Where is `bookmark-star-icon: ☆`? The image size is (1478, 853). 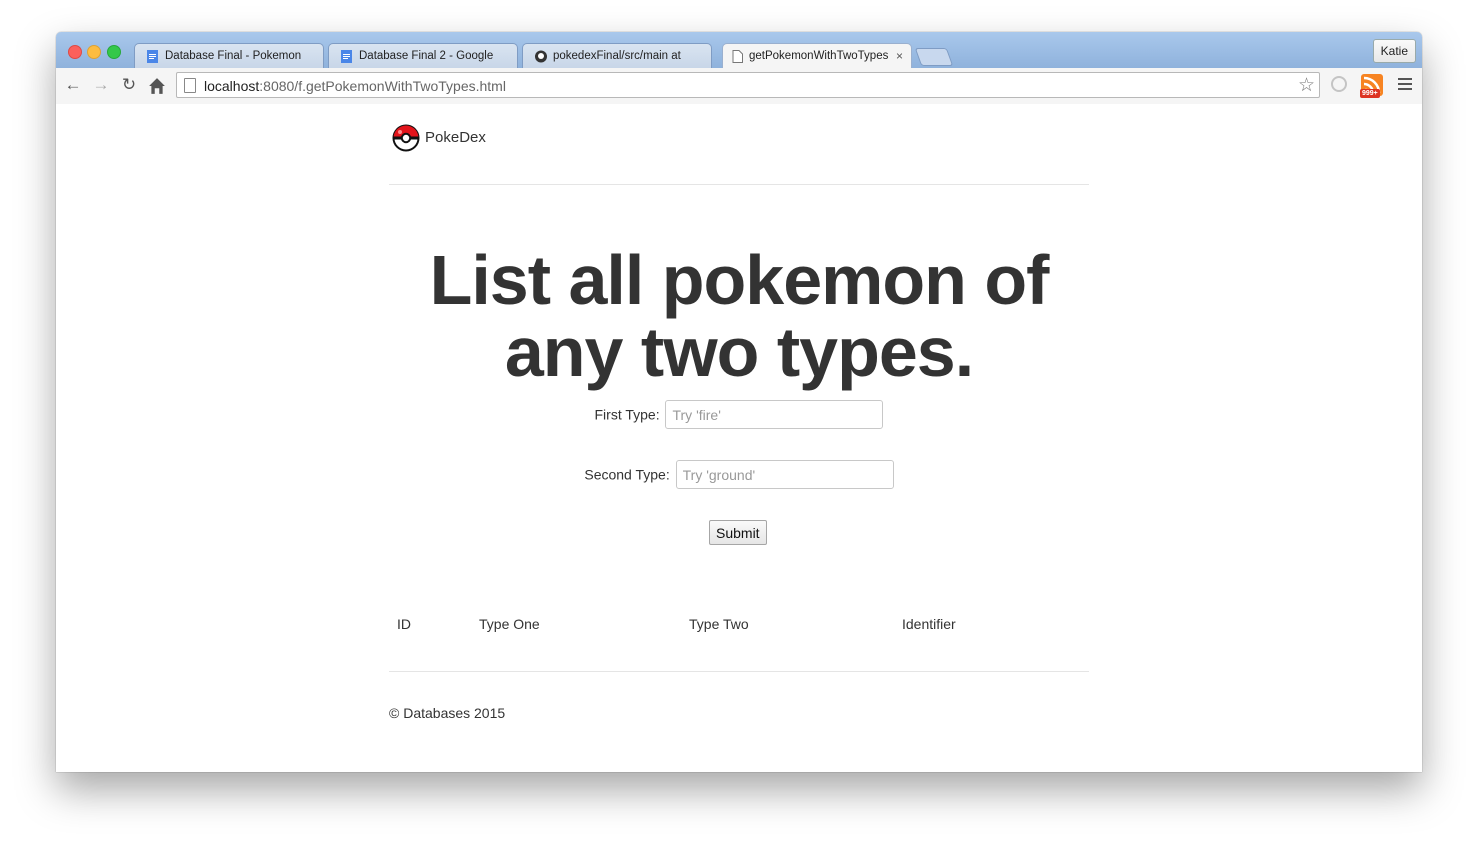 bookmark-star-icon: ☆ is located at coordinates (1306, 85).